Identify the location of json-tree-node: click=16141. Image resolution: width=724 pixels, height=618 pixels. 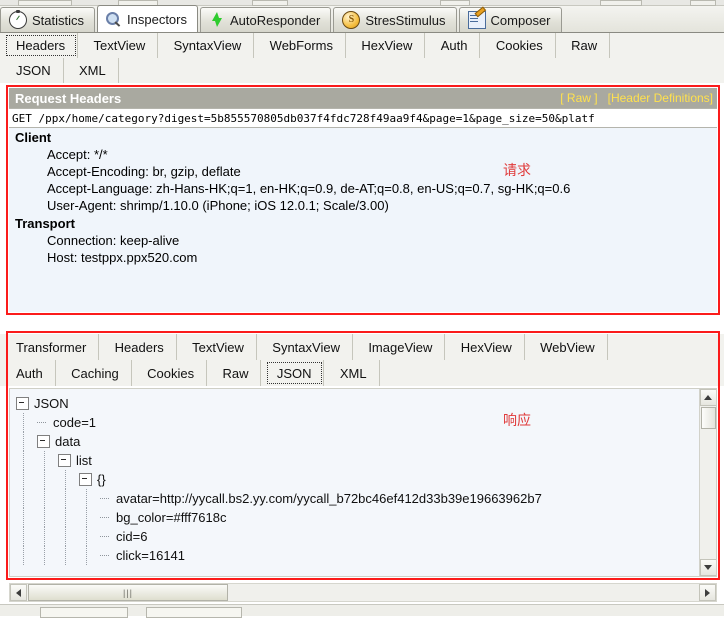
(357, 555).